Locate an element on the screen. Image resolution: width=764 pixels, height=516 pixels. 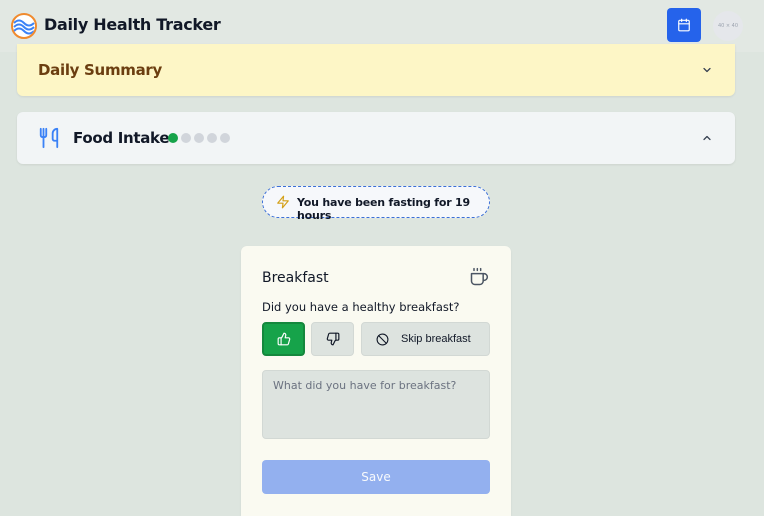
coffee-cup-icon is located at coordinates (479, 276).